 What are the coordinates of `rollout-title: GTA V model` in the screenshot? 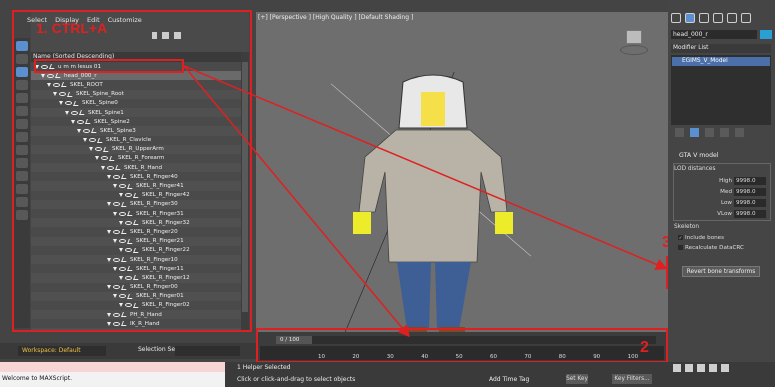 It's located at (721, 157).